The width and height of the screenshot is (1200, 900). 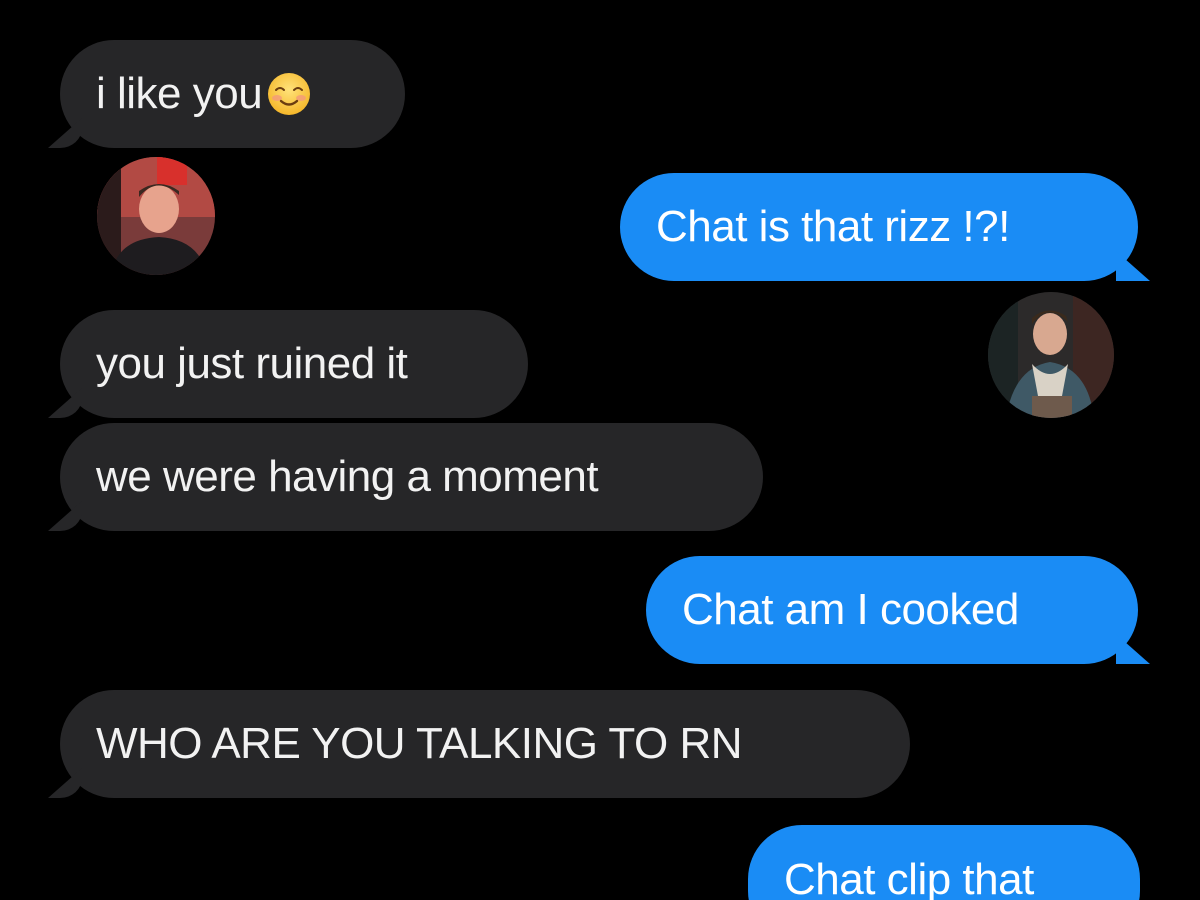 What do you see at coordinates (419, 743) in the screenshot?
I see `message-text: WHO ARE YOU TALKING TO RN` at bounding box center [419, 743].